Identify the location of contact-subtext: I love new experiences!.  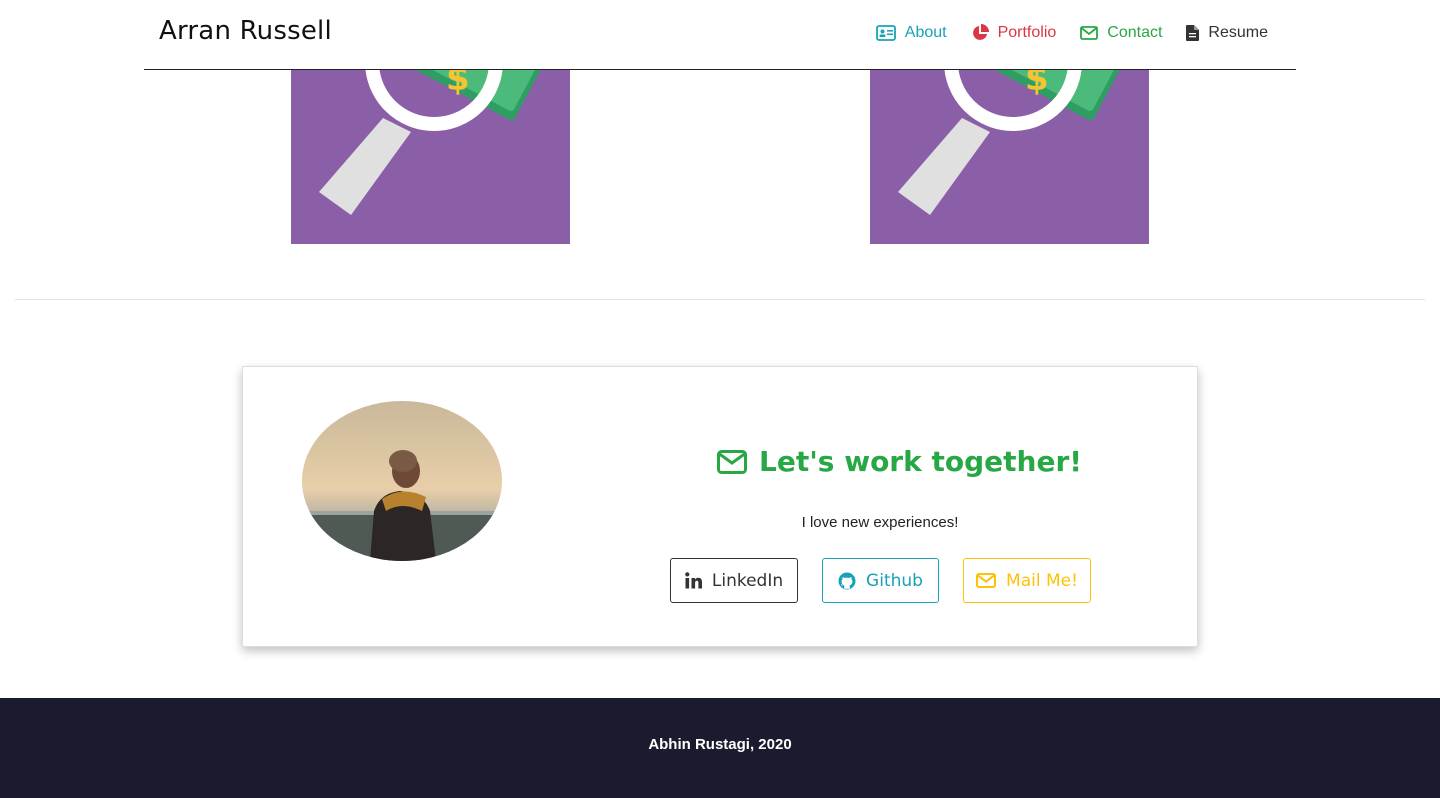
(880, 522).